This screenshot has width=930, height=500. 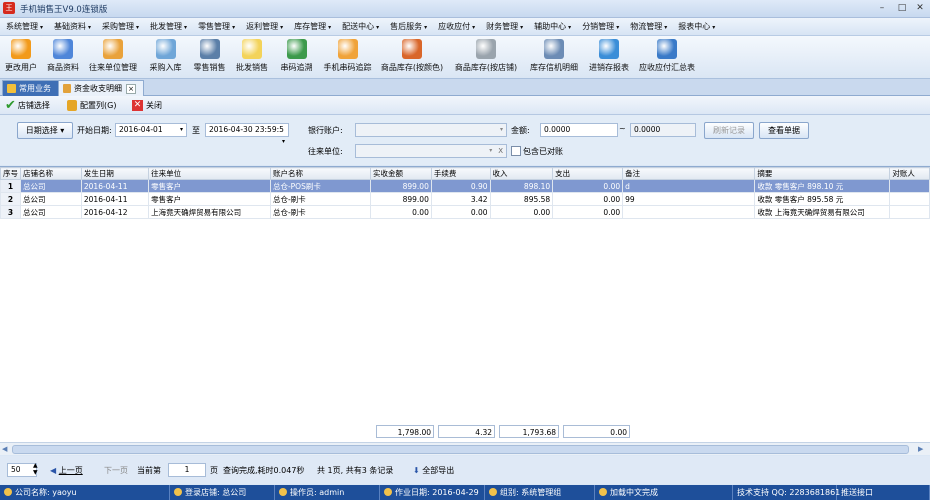 I want to click on column-header-1: 店铺名称, so click(x=51, y=173).